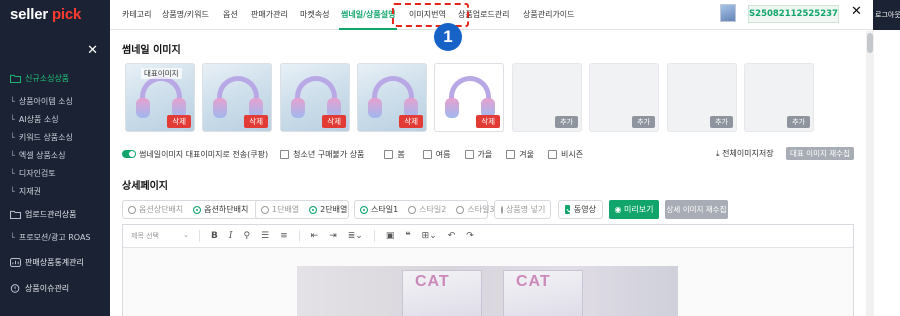 This screenshot has width=900, height=316. What do you see at coordinates (129, 154) in the screenshot?
I see `send-thumbnail-toggle` at bounding box center [129, 154].